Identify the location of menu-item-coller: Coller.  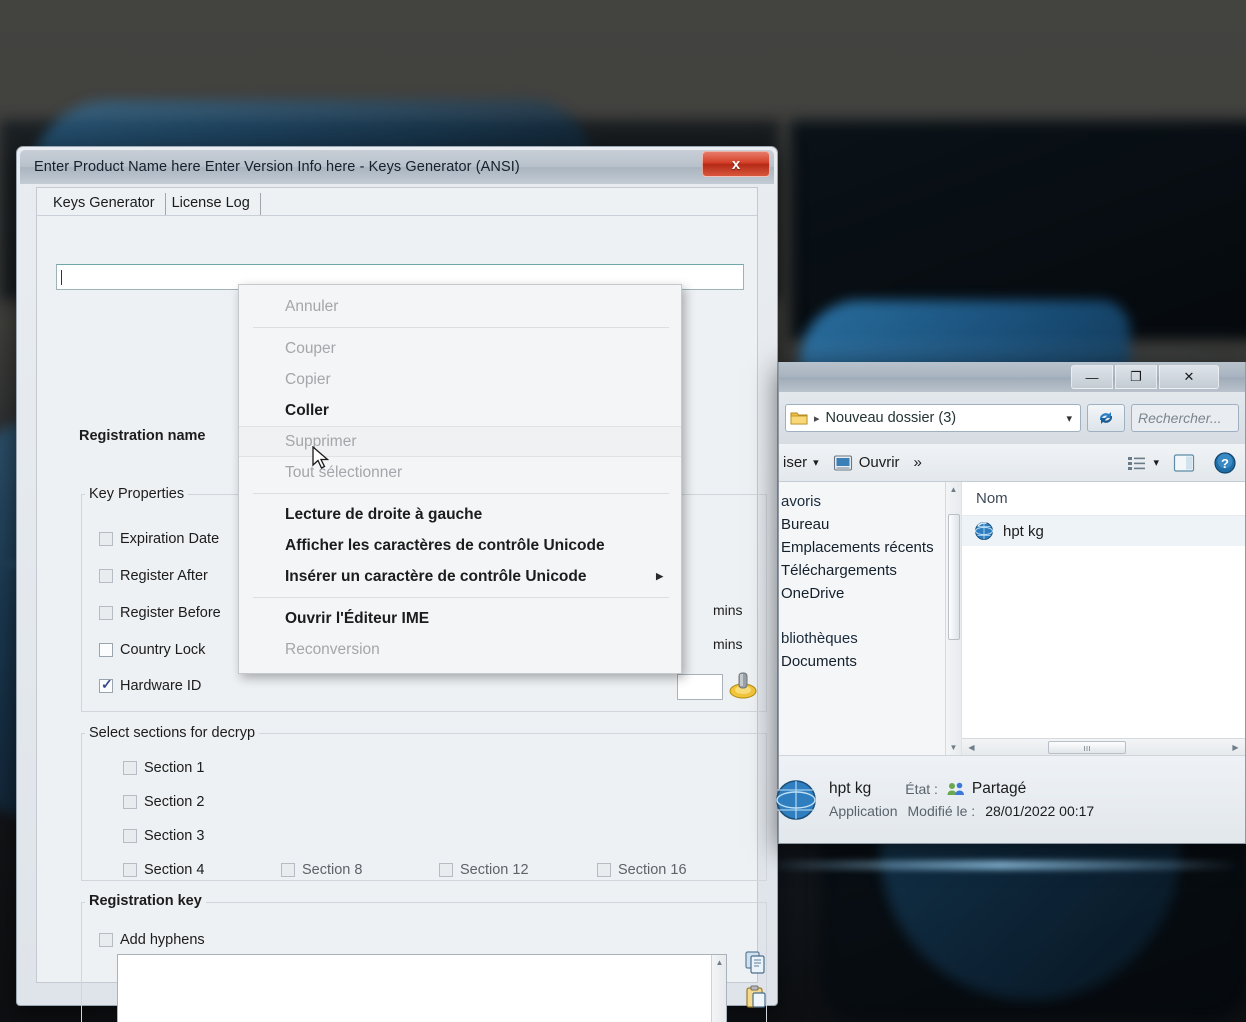
(460, 410).